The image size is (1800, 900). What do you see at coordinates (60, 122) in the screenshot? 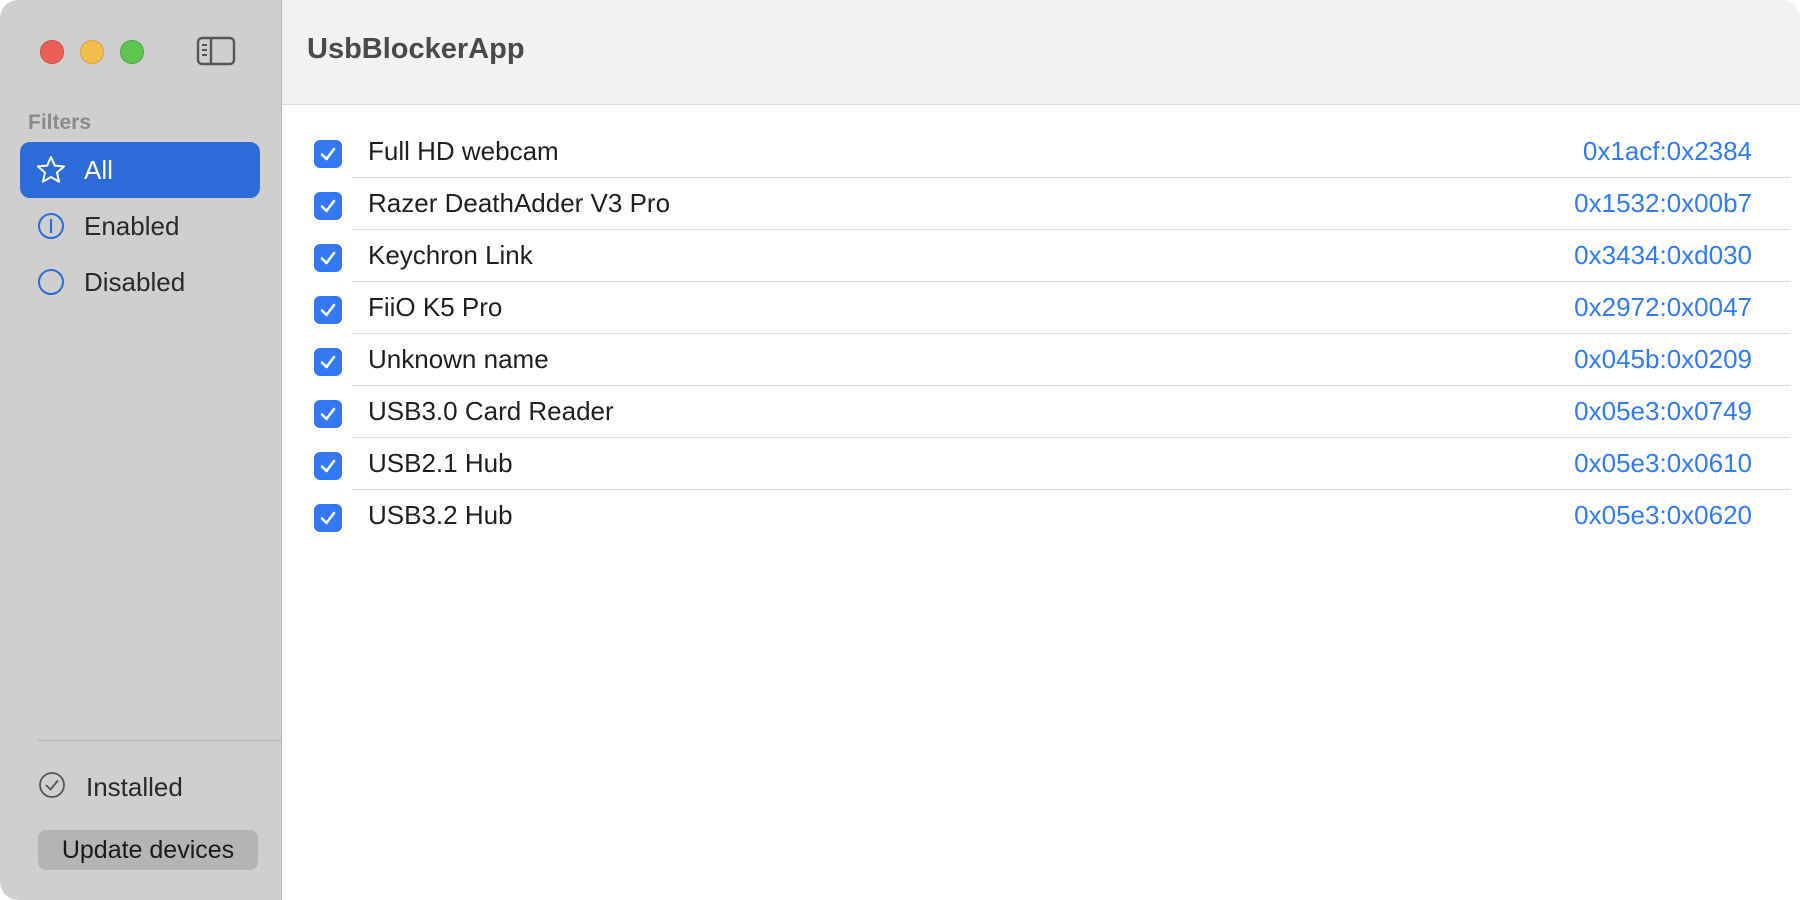
I see `filters-heading: Filters` at bounding box center [60, 122].